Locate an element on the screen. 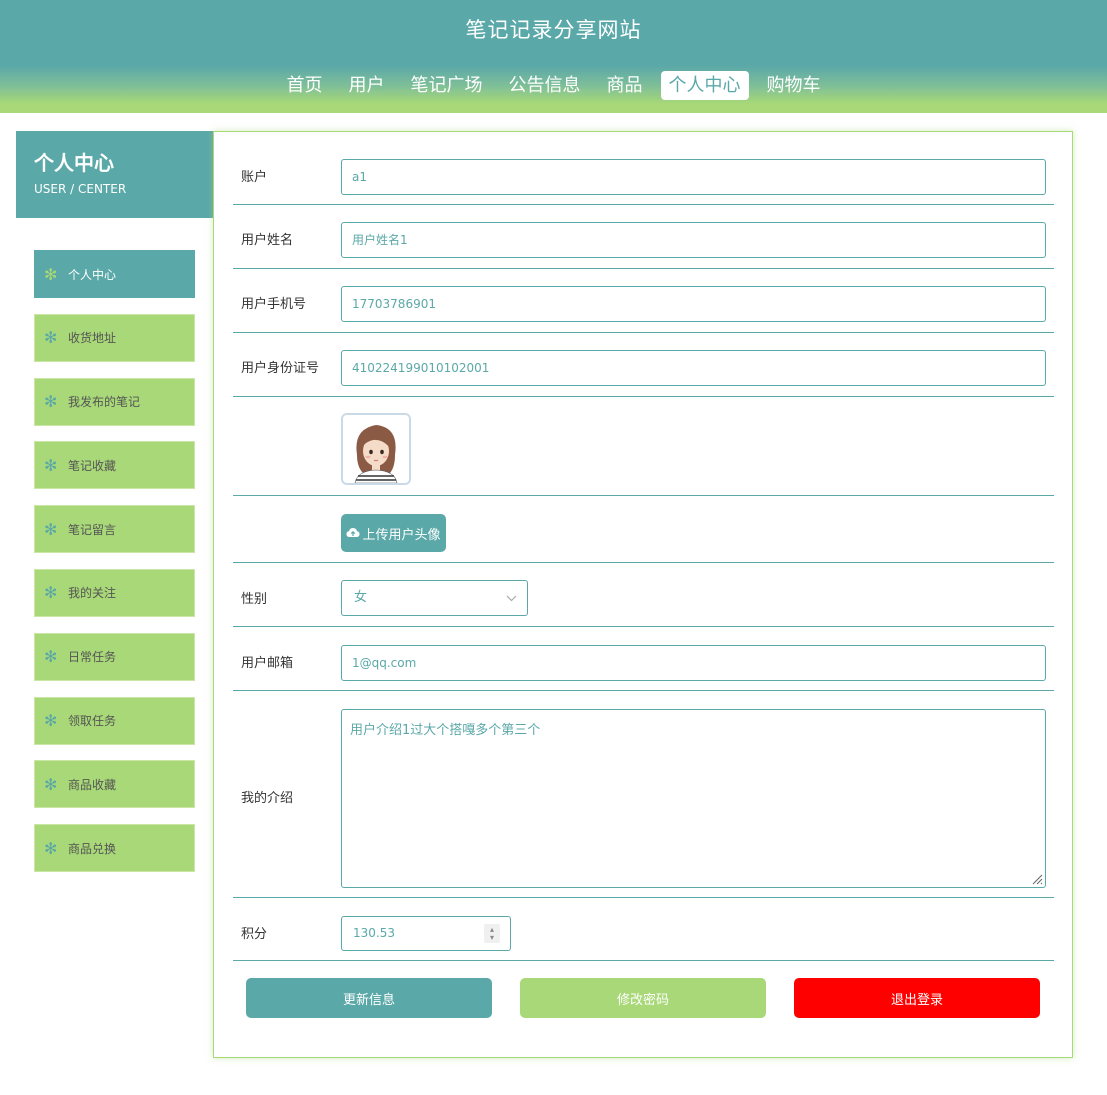  site-title: 笔记记录分享网站 is located at coordinates (553, 30).